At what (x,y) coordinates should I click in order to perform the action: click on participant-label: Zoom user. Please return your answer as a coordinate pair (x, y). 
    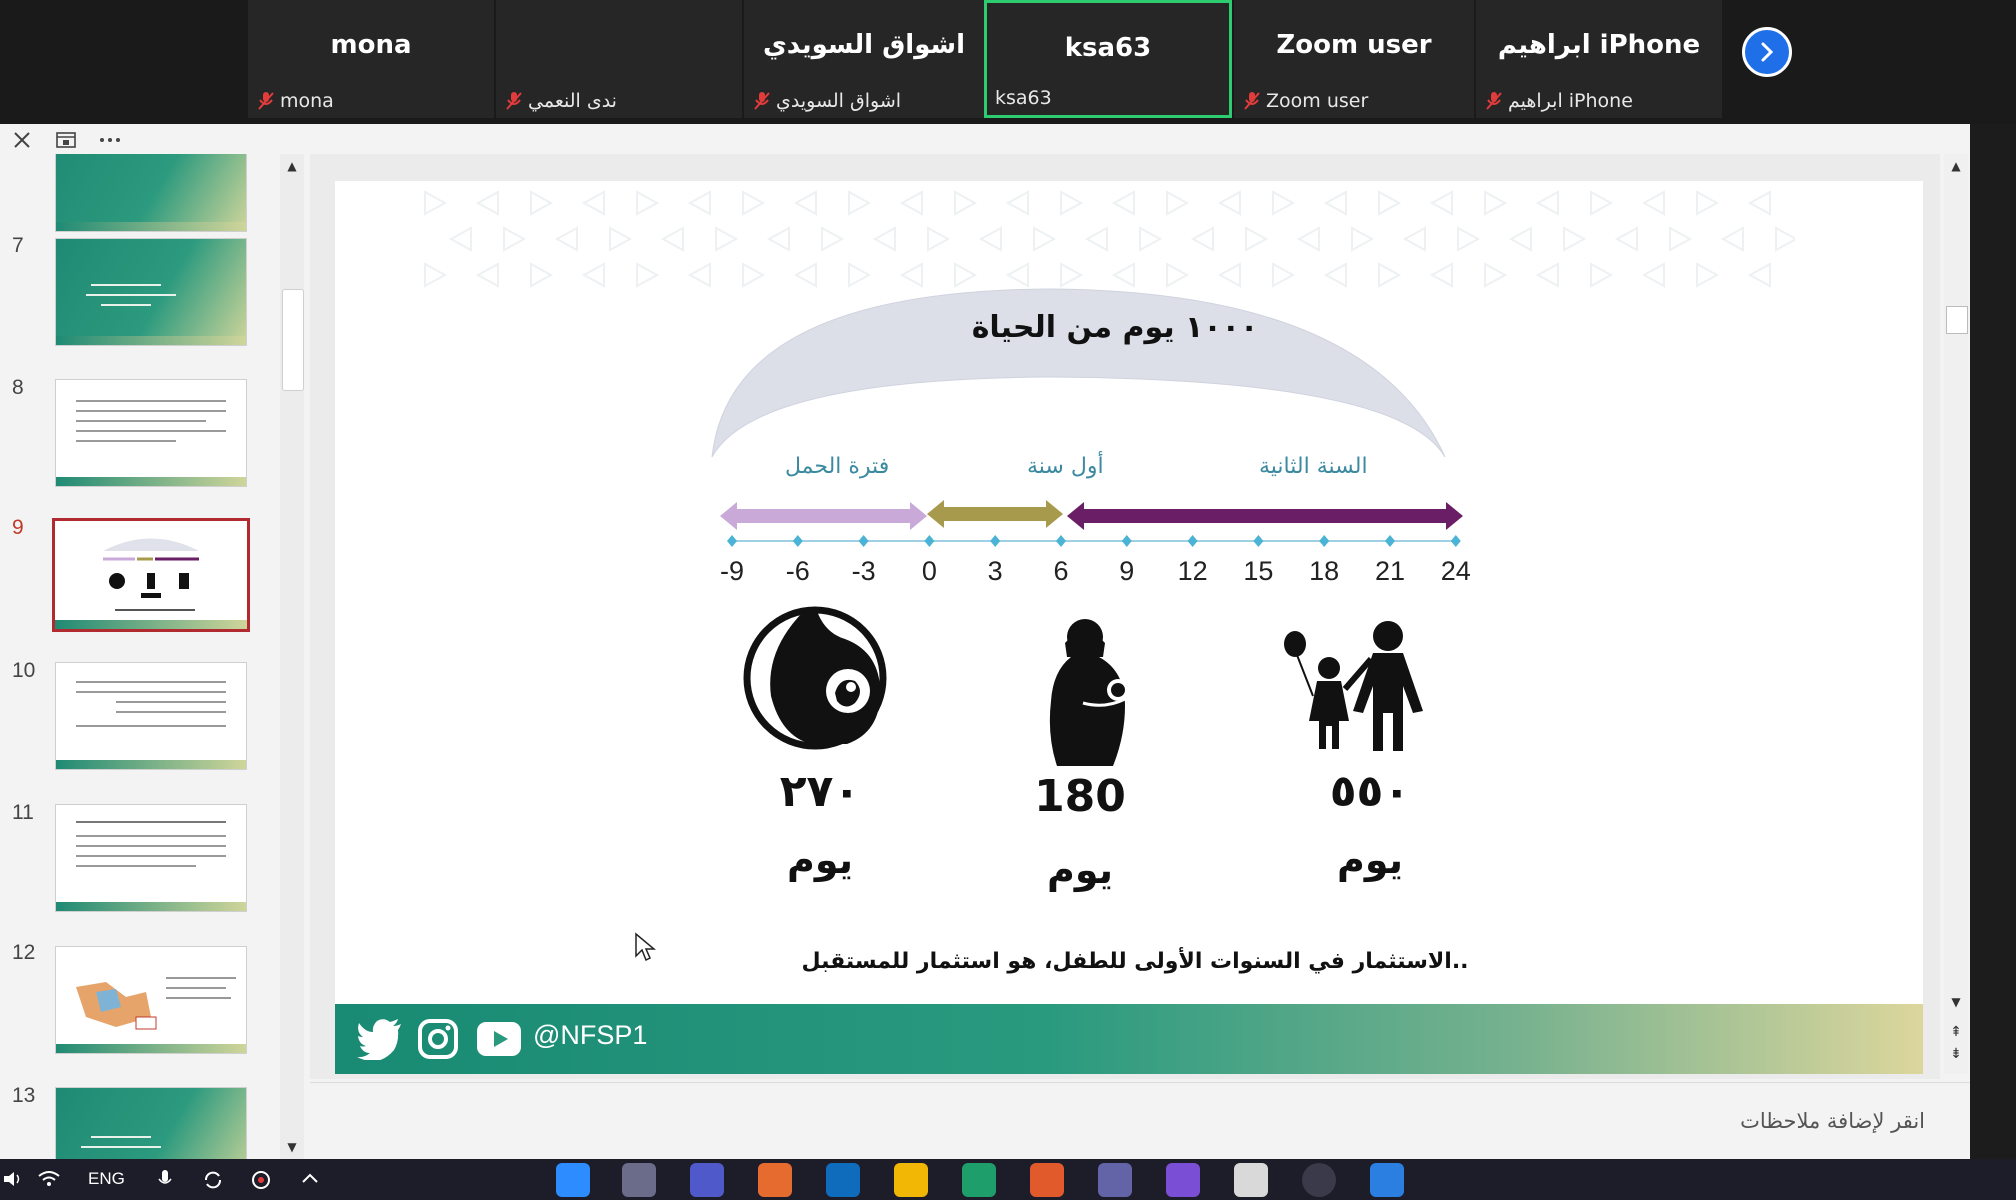
    Looking at the image, I should click on (1306, 101).